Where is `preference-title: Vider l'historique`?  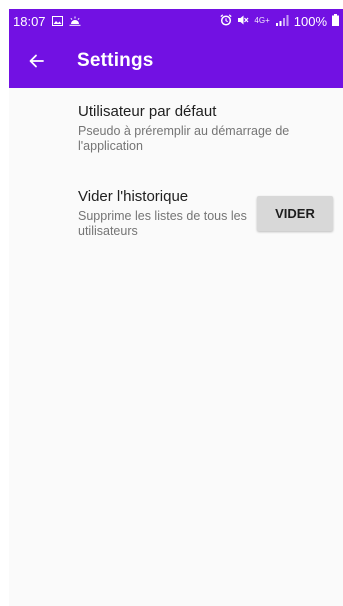
preference-title: Vider l'historique is located at coordinates (133, 196).